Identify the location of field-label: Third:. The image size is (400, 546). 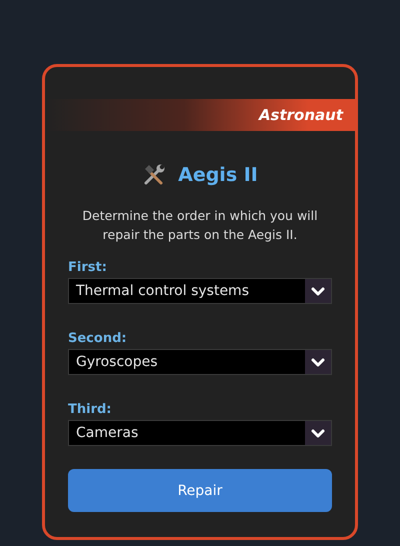
(90, 409).